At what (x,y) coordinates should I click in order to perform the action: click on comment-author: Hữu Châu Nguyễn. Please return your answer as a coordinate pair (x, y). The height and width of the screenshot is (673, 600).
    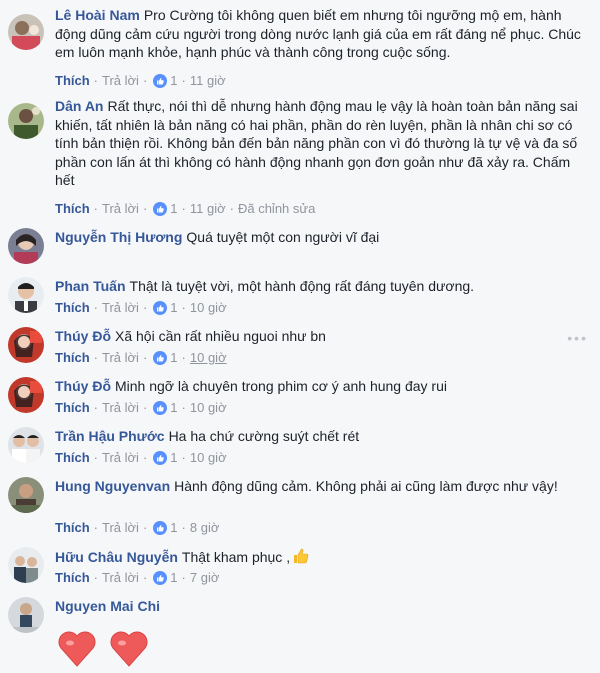
    Looking at the image, I should click on (116, 557).